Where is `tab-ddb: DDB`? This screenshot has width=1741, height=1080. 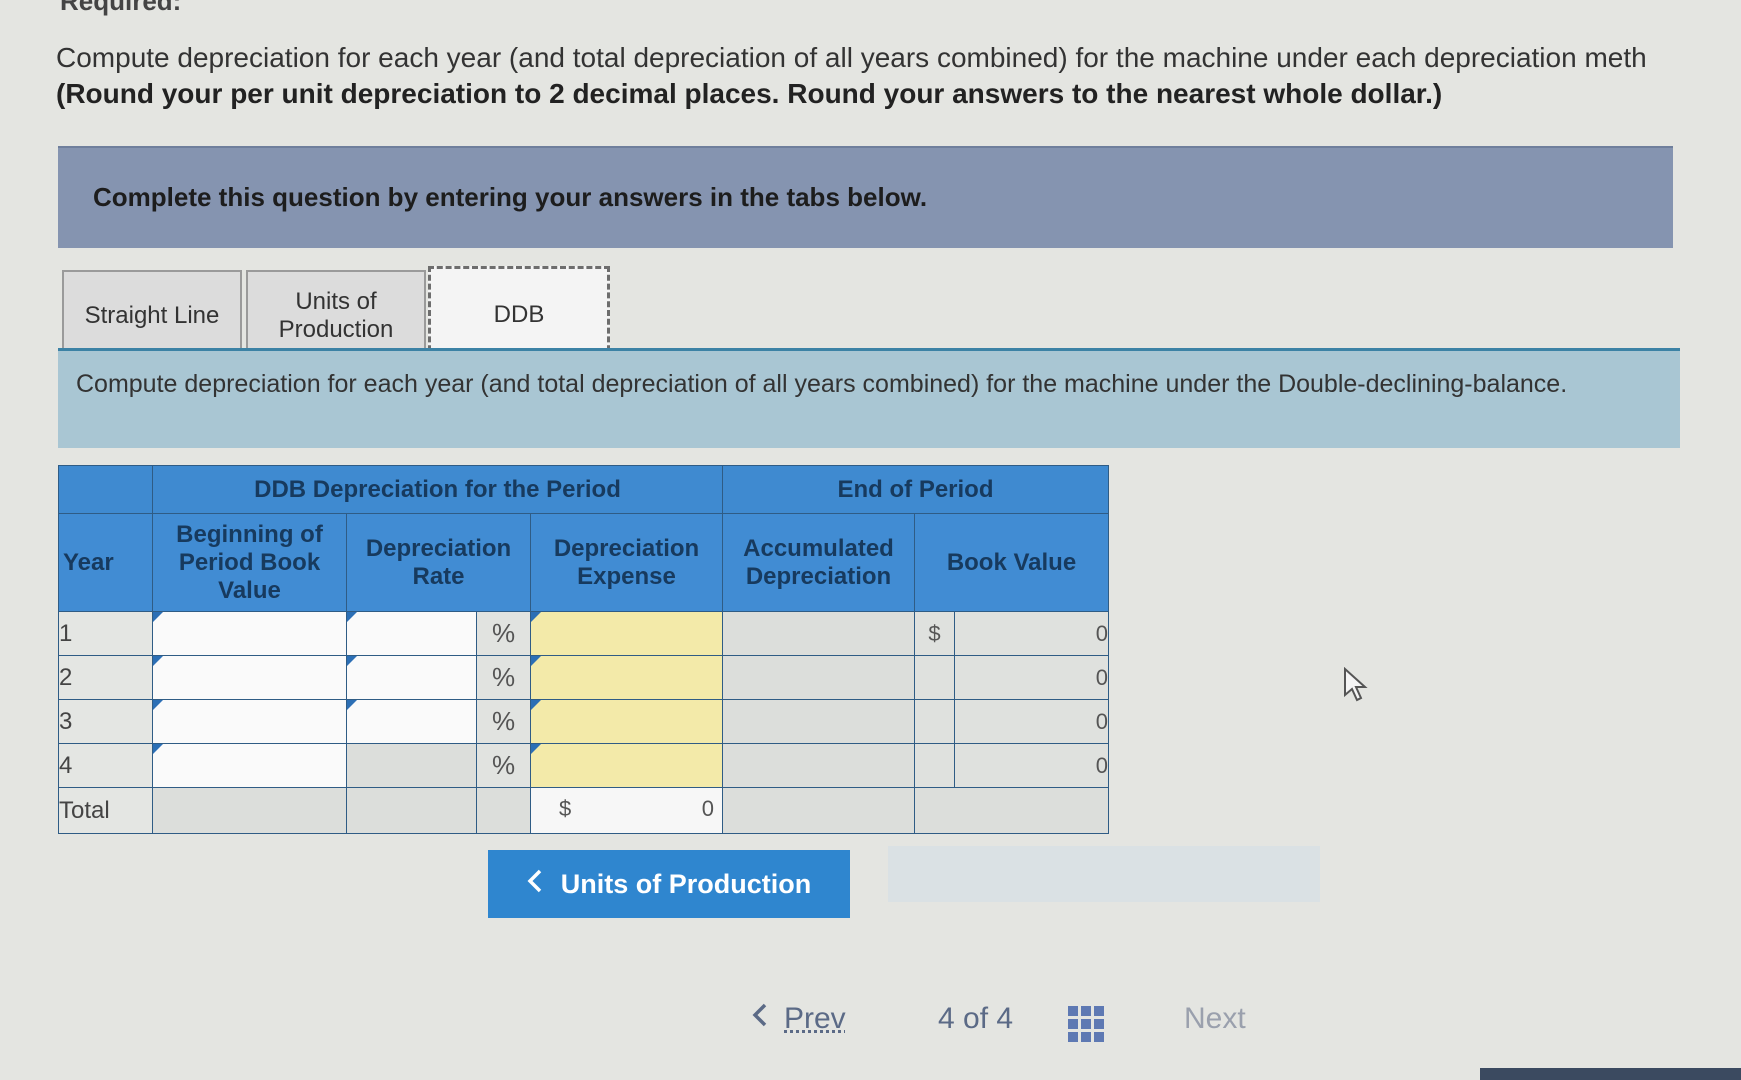
tab-ddb: DDB is located at coordinates (519, 313).